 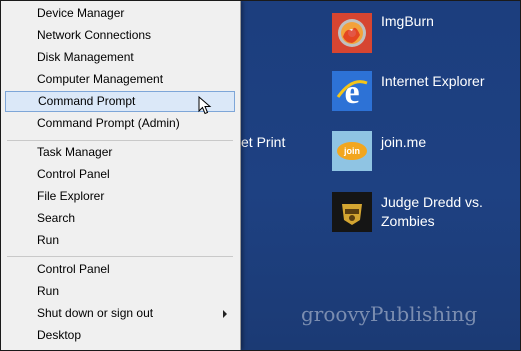 What do you see at coordinates (120, 152) in the screenshot?
I see `menu-item-task-manager: Task Manager` at bounding box center [120, 152].